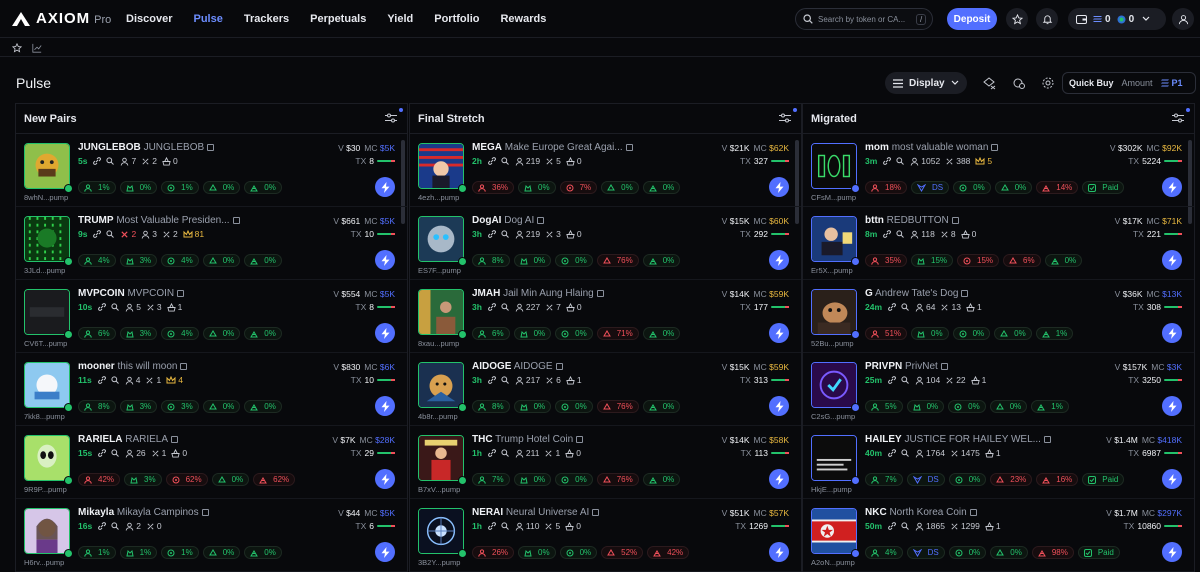 This screenshot has width=1200, height=572. What do you see at coordinates (972, 19) in the screenshot?
I see `deposit-button: Deposit` at bounding box center [972, 19].